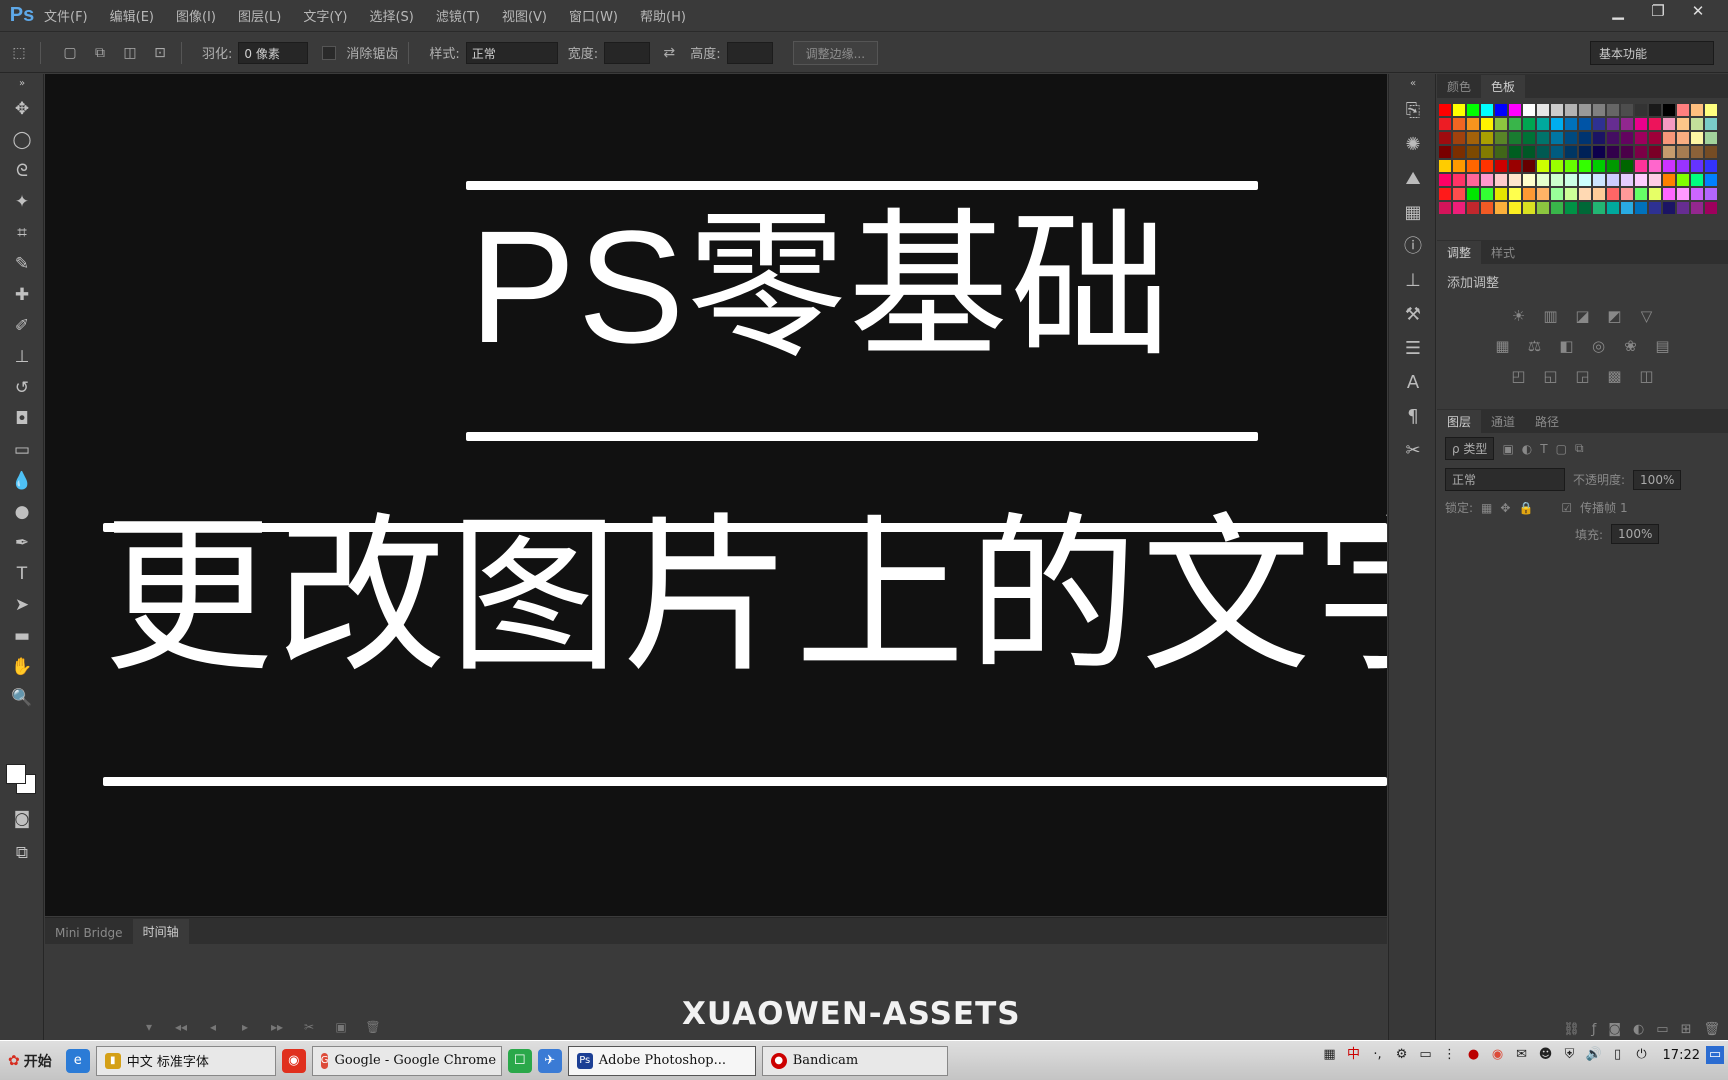 The width and height of the screenshot is (1728, 1080). Describe the element at coordinates (1635, 534) in the screenshot. I see `fill-input: 100%` at that location.